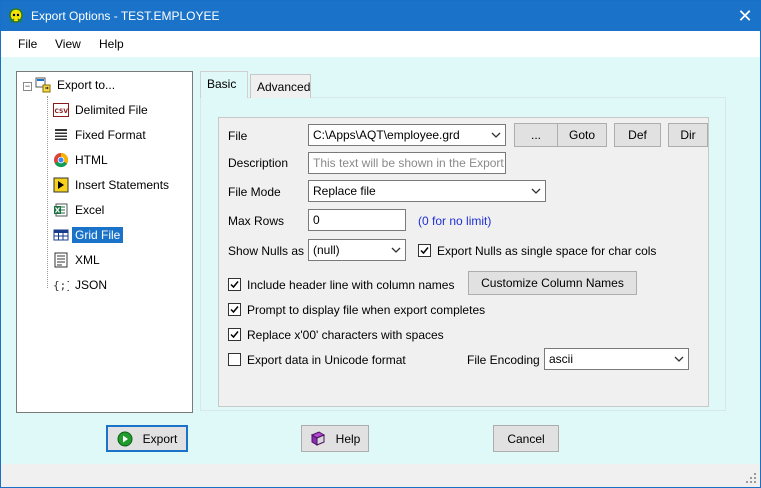 The height and width of the screenshot is (488, 761). Describe the element at coordinates (745, 16) in the screenshot. I see `close-icon: ✕` at that location.